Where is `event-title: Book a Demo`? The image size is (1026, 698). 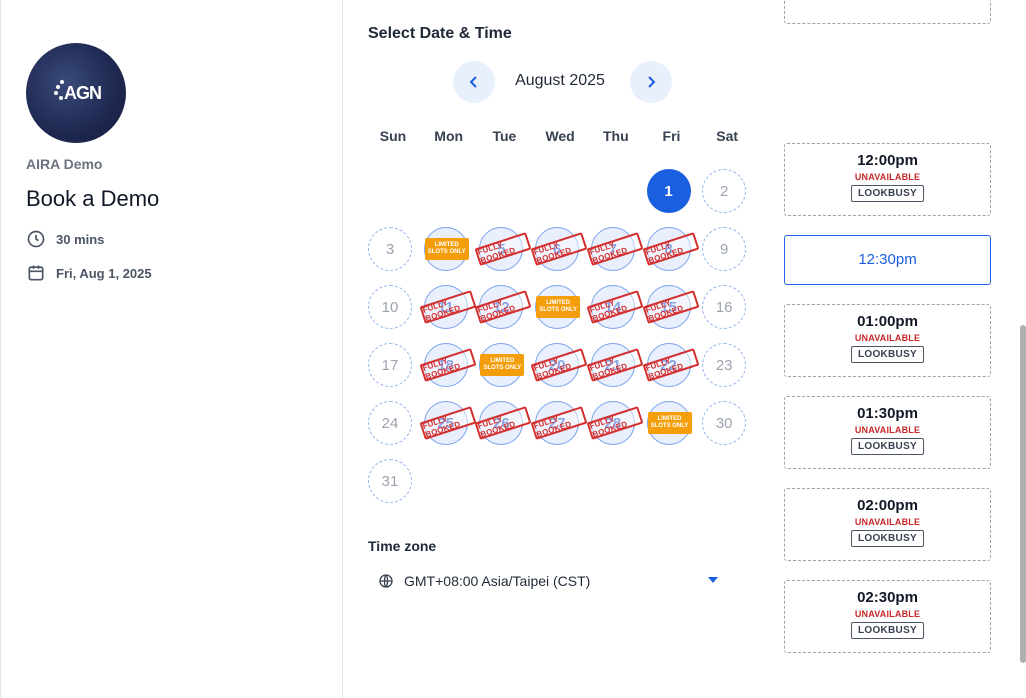
event-title: Book a Demo is located at coordinates (93, 198).